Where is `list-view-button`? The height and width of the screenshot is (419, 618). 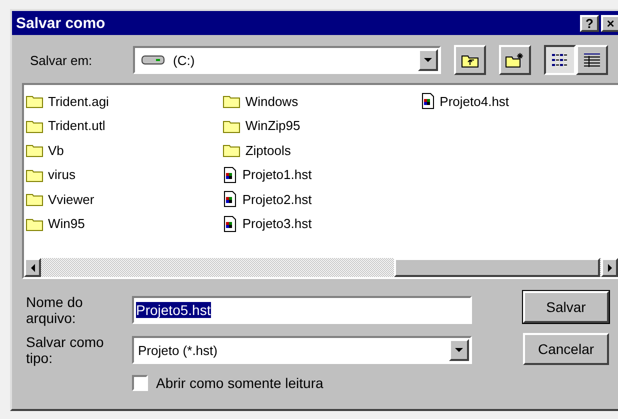
list-view-button is located at coordinates (560, 60).